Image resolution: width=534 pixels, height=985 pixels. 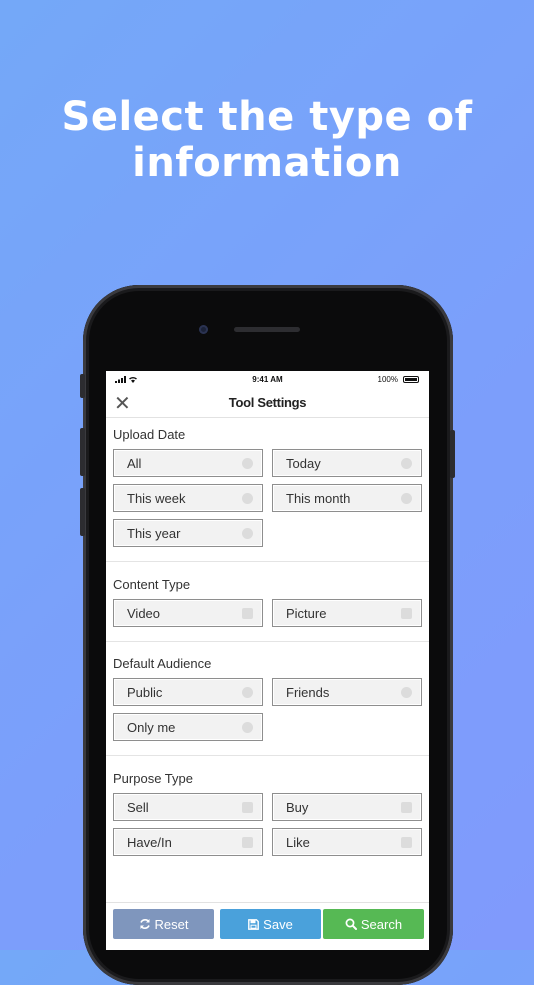 What do you see at coordinates (297, 807) in the screenshot?
I see `option-label: Buy` at bounding box center [297, 807].